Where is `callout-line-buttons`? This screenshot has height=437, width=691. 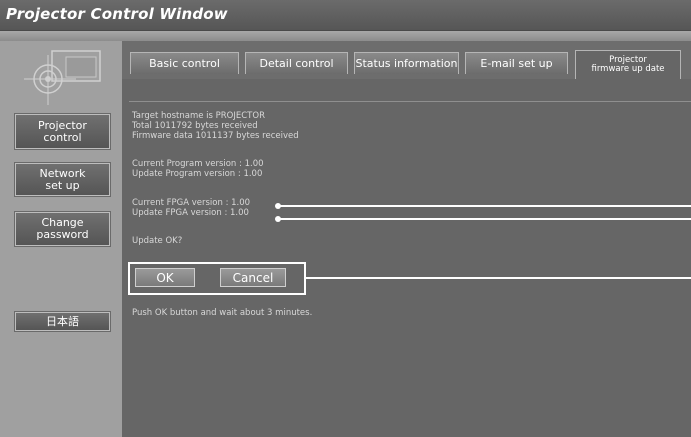
callout-line-buttons is located at coordinates (498, 278).